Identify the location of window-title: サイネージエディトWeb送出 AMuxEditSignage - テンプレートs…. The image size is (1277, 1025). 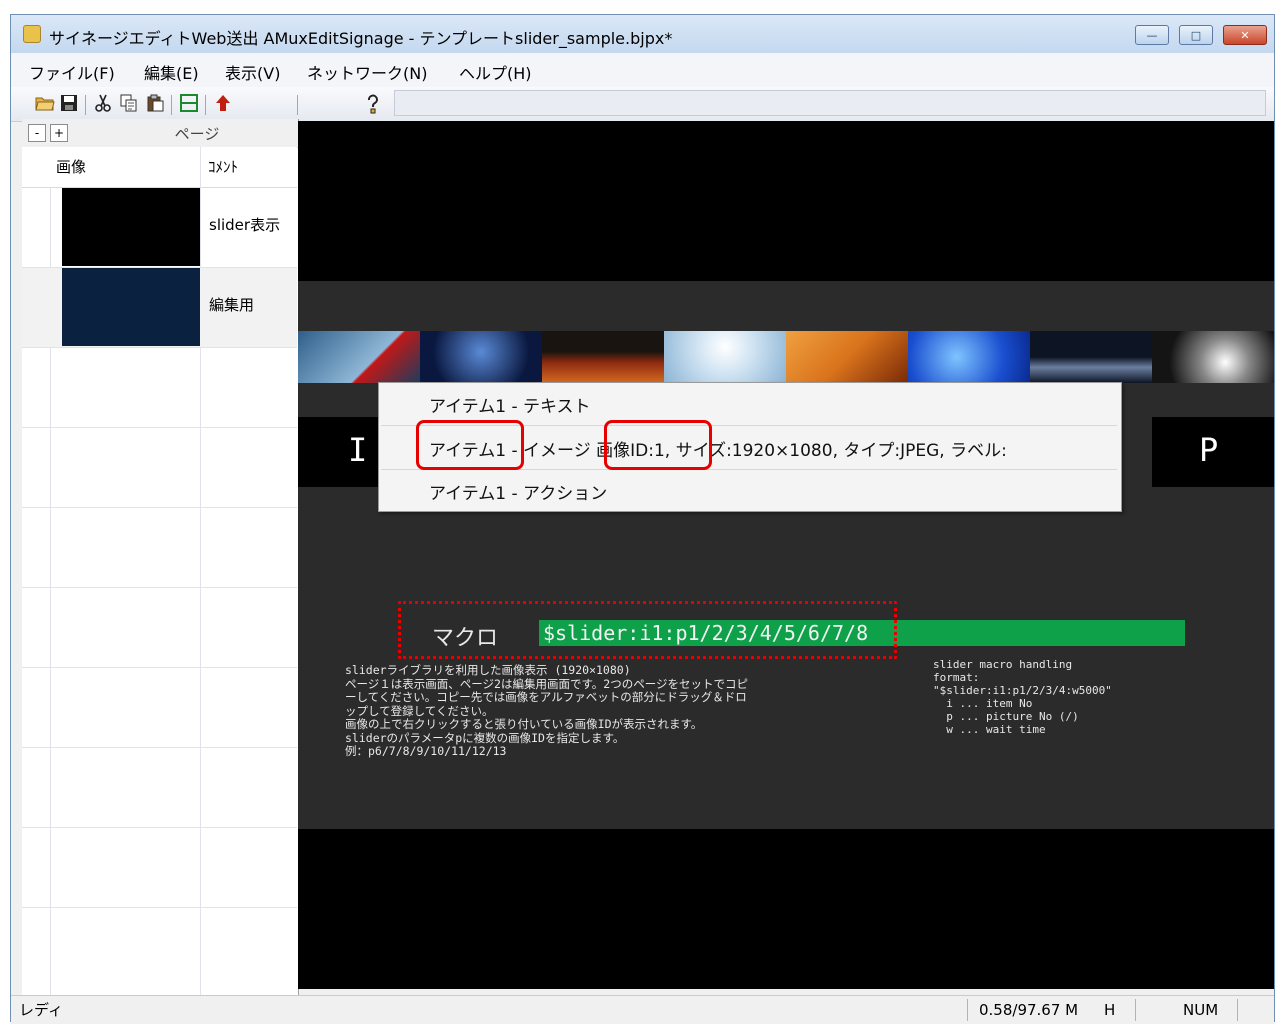
(361, 38).